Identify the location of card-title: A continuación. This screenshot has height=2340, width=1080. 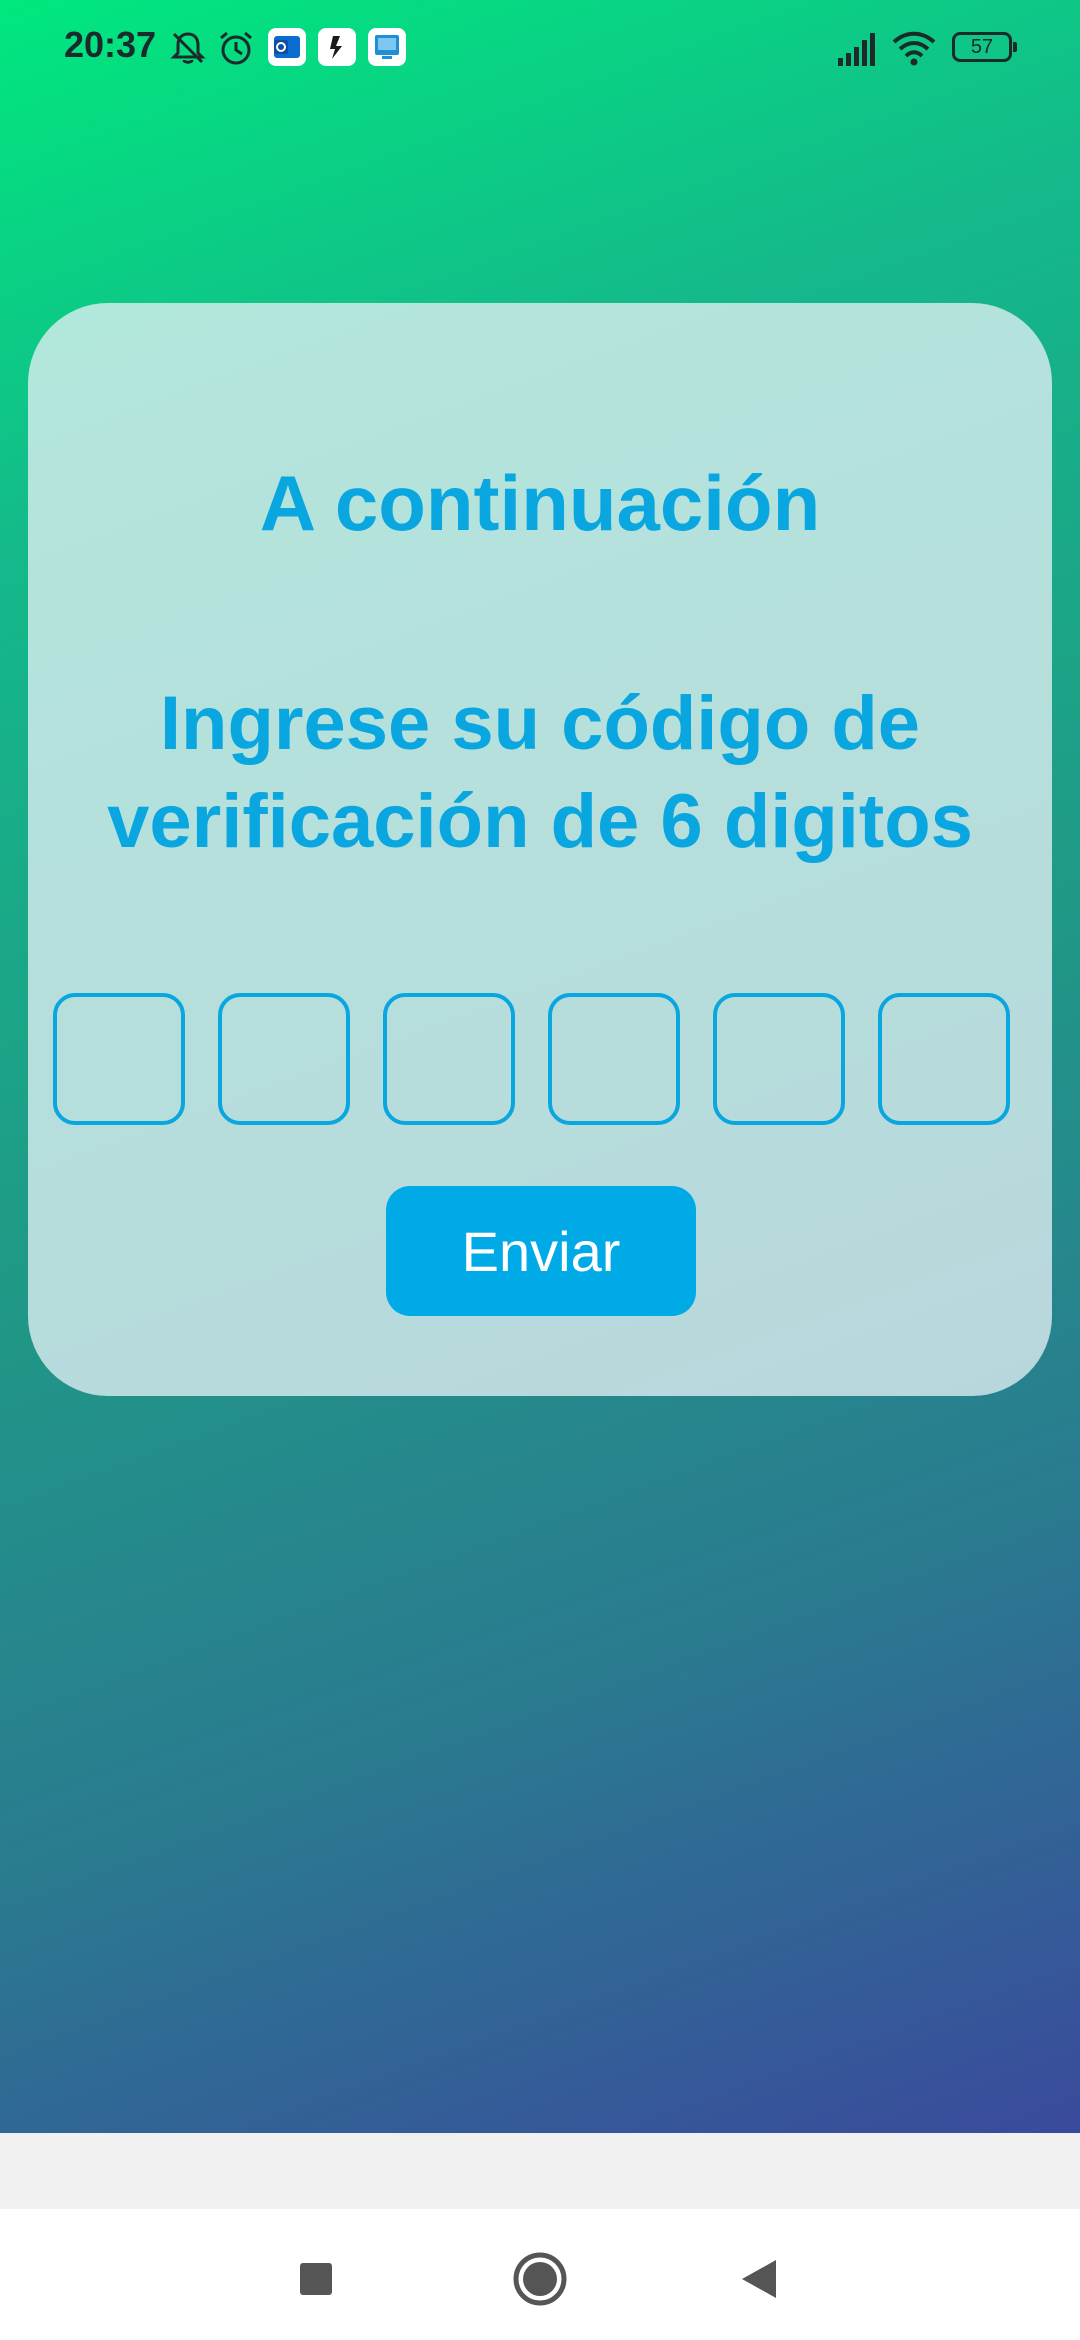
(540, 503).